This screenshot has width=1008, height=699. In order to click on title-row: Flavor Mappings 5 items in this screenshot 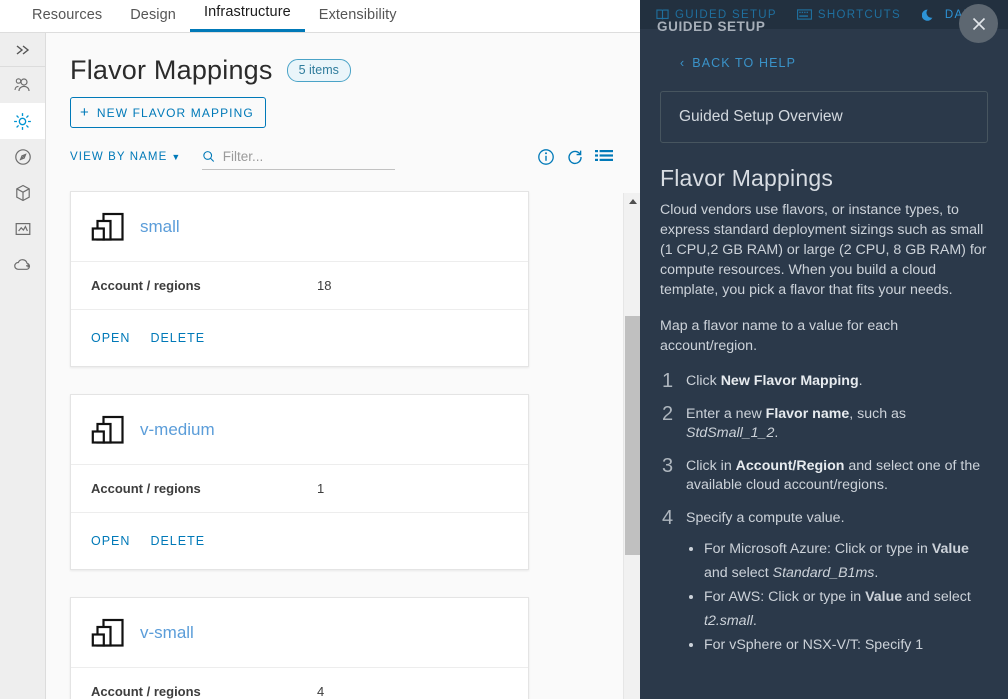, I will do `click(355, 70)`.